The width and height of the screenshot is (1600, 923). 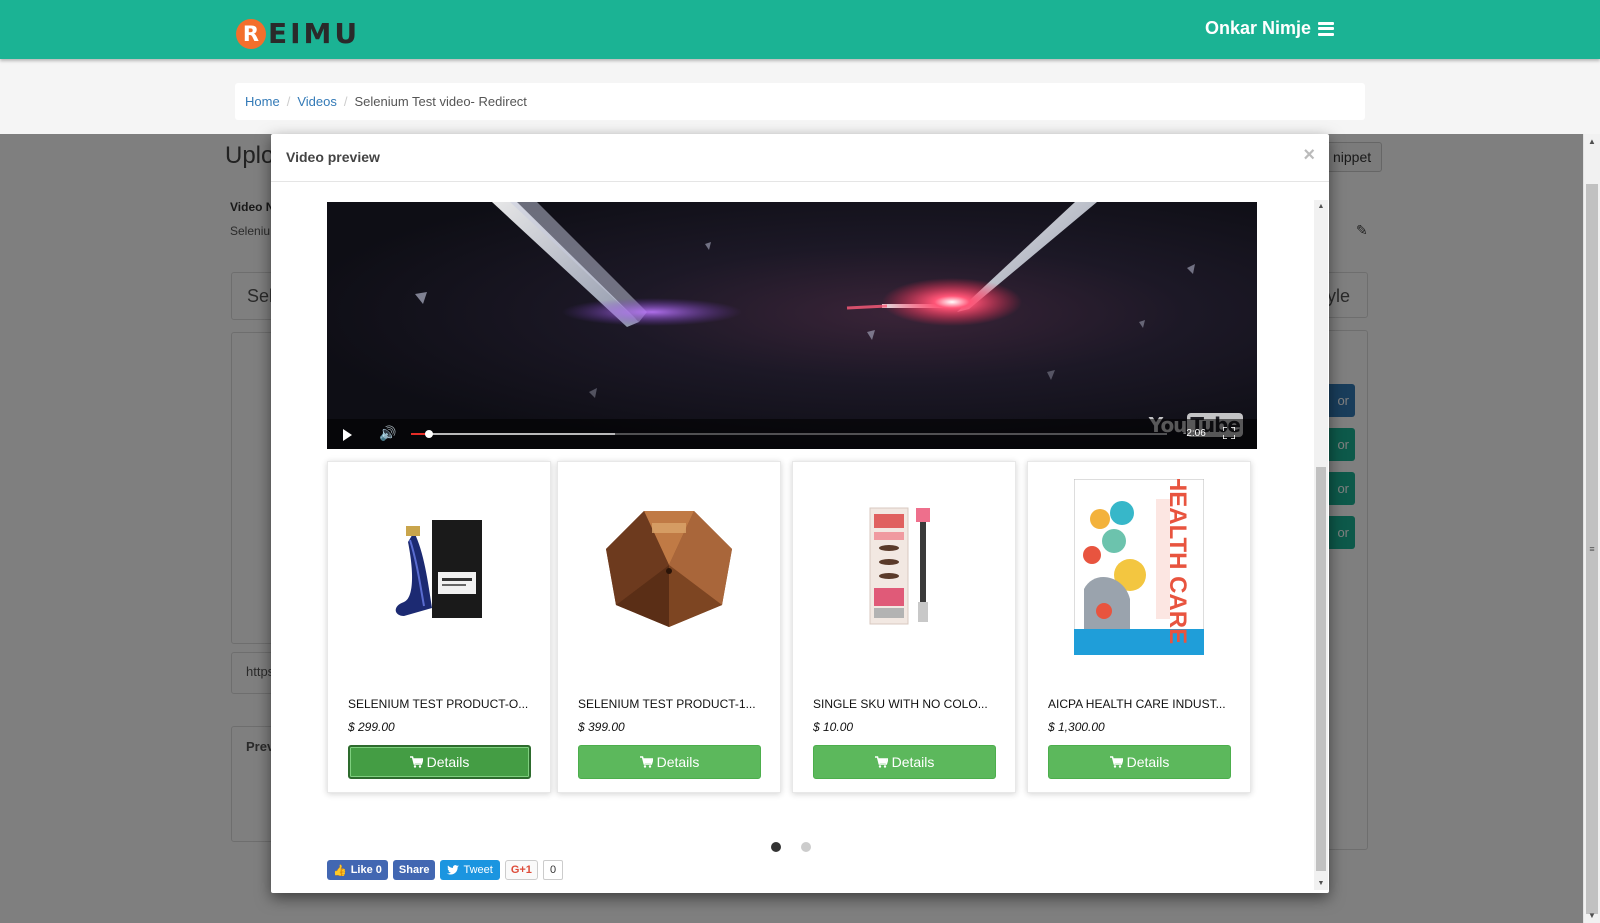 I want to click on social-share-bar: 👍 Like 0 Share Tweet G+1 0, so click(x=445, y=870).